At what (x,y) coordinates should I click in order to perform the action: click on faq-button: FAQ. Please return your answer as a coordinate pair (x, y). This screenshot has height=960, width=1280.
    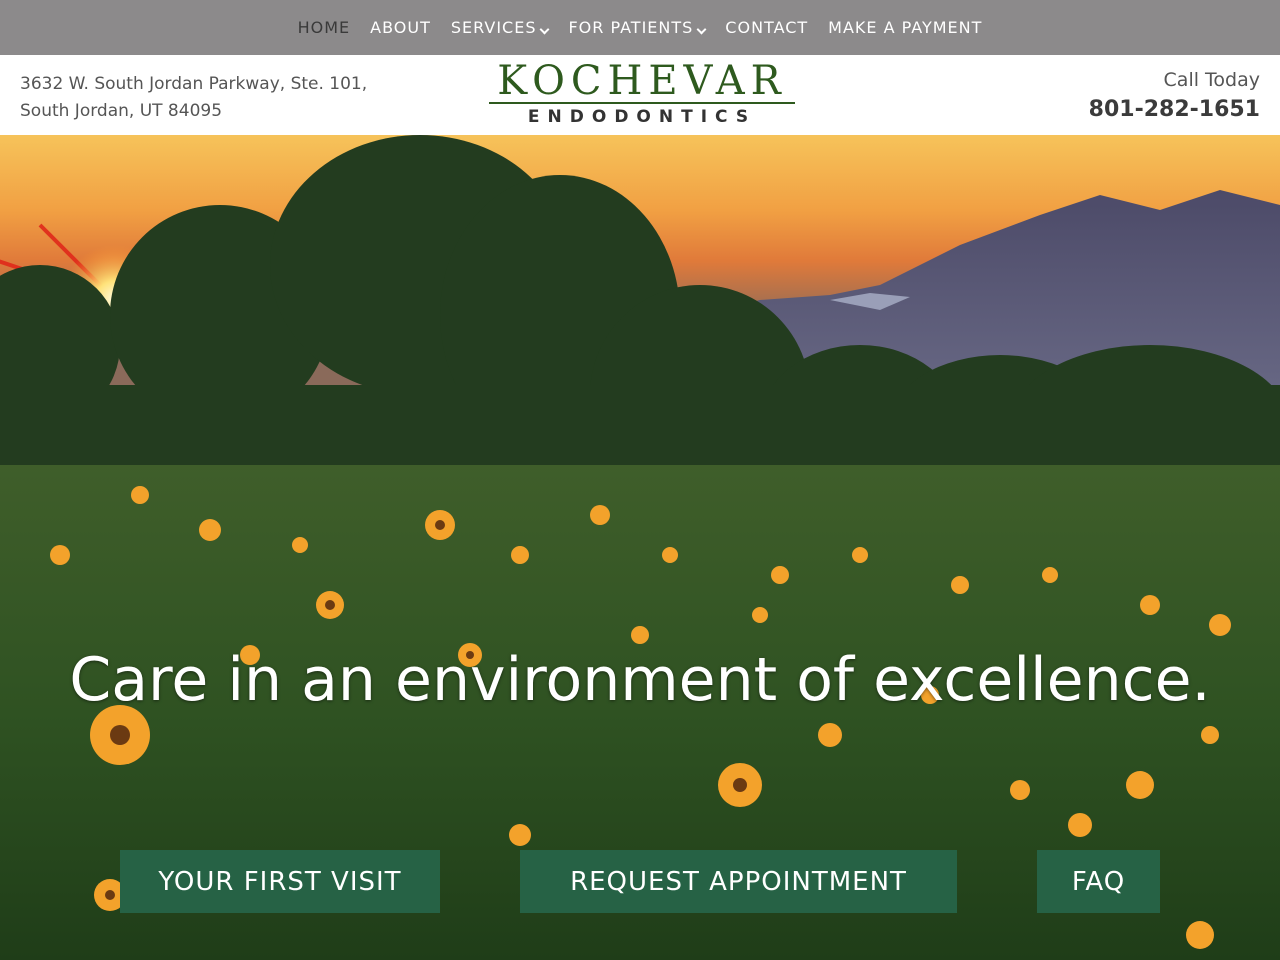
    Looking at the image, I should click on (1098, 881).